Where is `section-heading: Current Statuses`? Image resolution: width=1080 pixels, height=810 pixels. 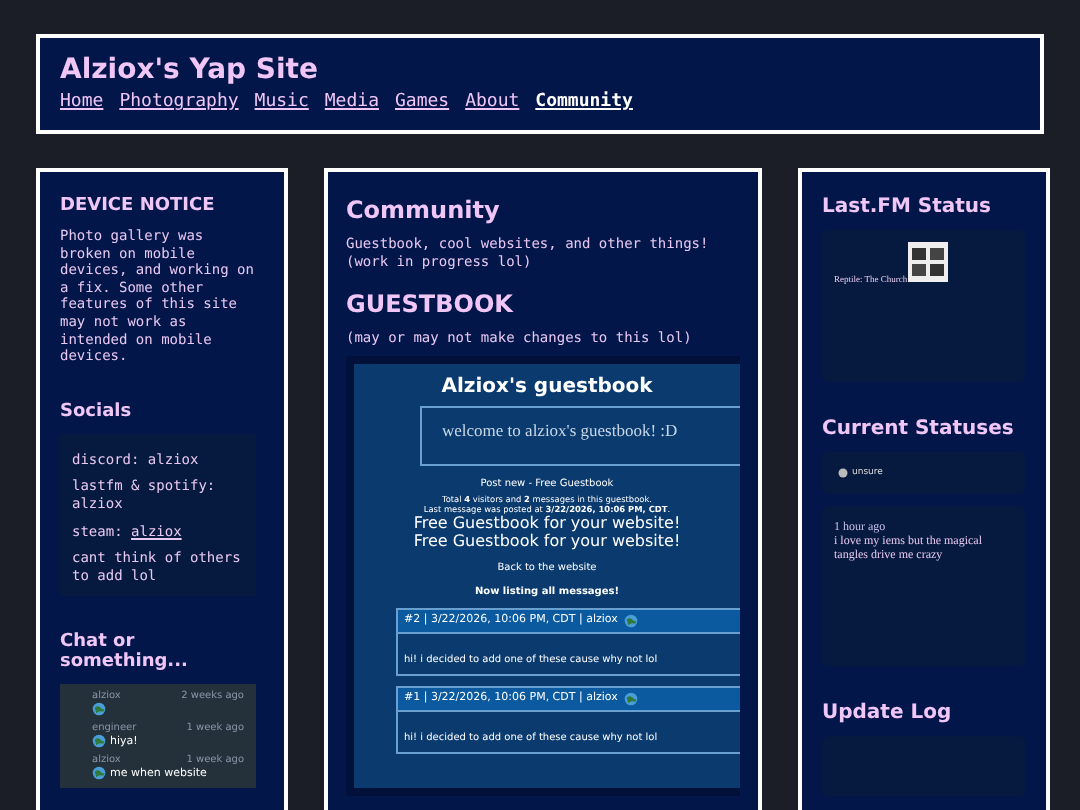
section-heading: Current Statuses is located at coordinates (919, 429).